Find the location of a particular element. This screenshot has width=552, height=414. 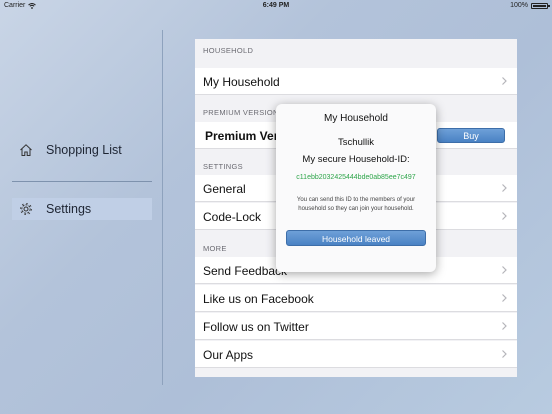

household-id-value: c11ebb2032425444bde0ab85ee7c497 is located at coordinates (356, 177).